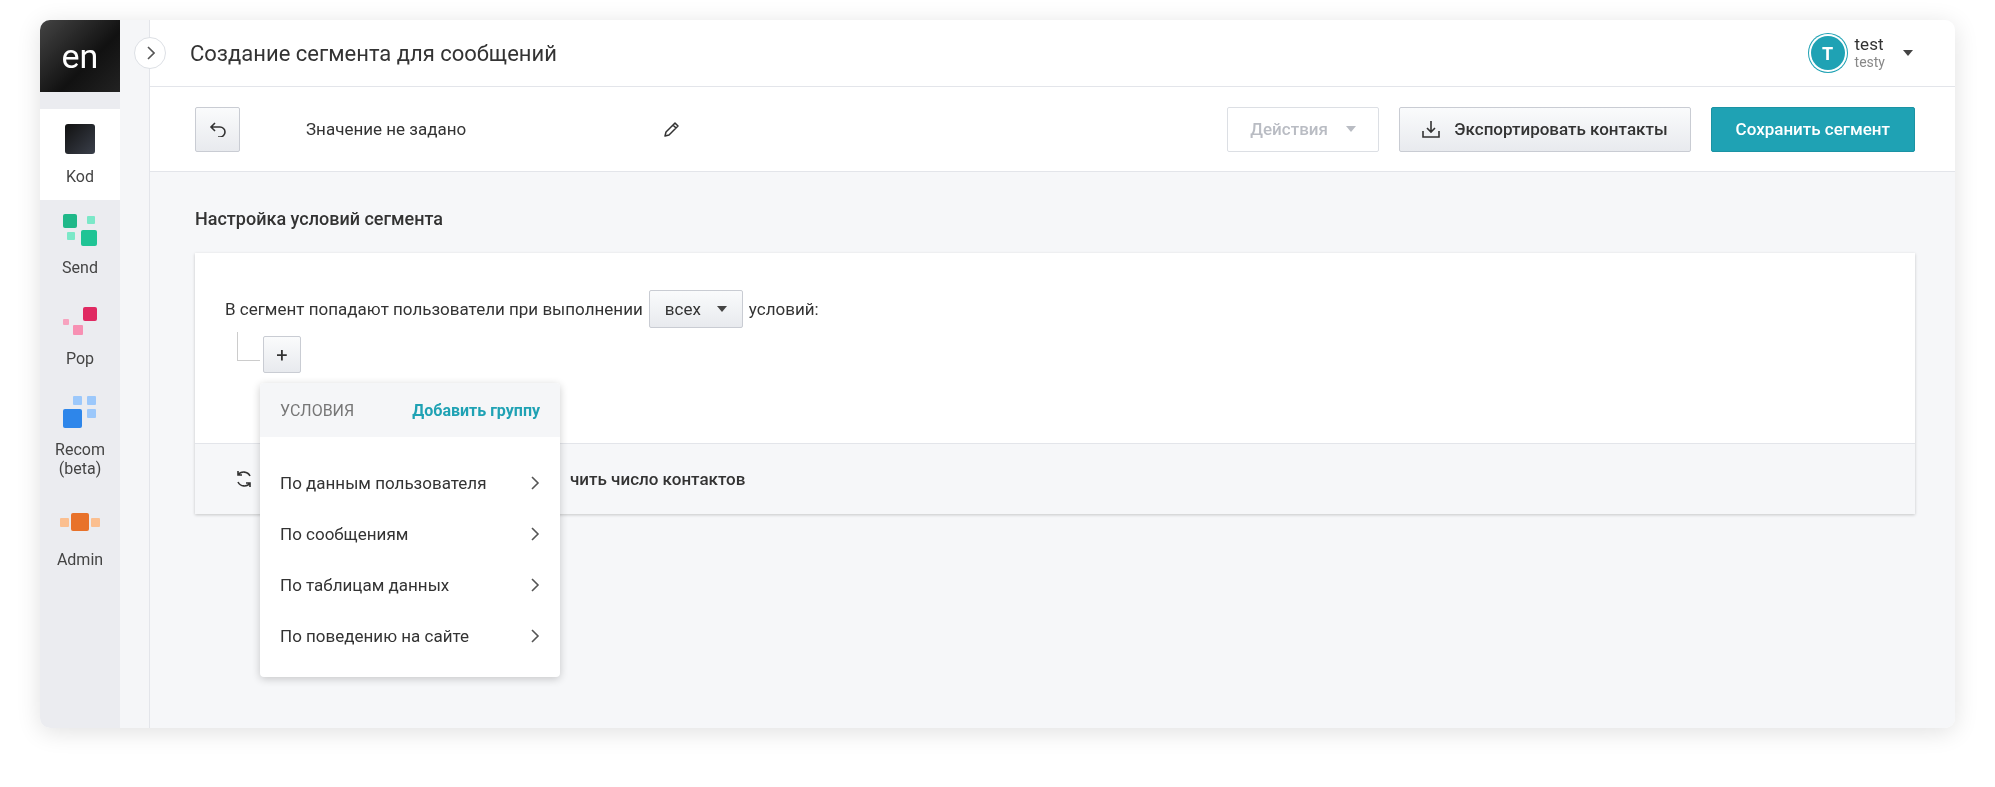 The height and width of the screenshot is (787, 1995). What do you see at coordinates (80, 56) in the screenshot?
I see `logo: en` at bounding box center [80, 56].